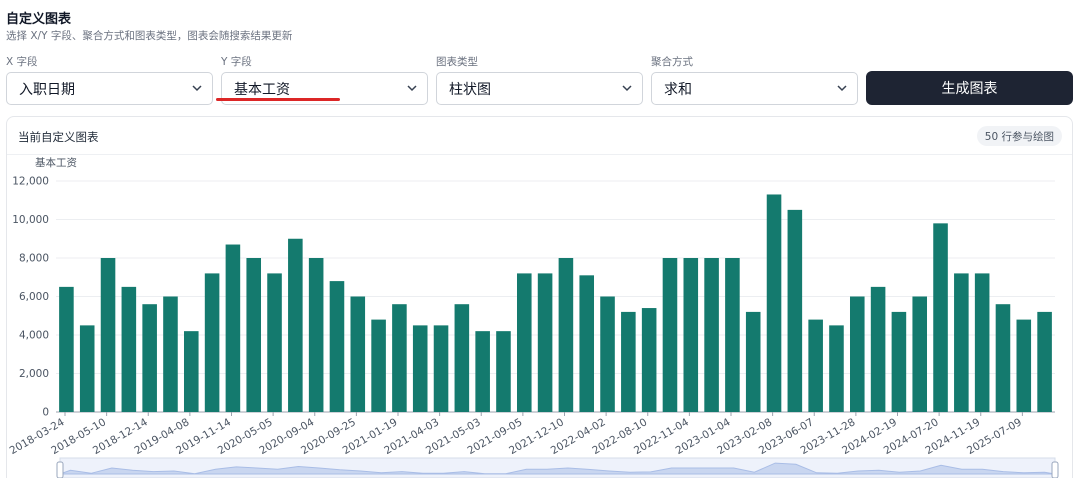 This screenshot has width=1080, height=478. What do you see at coordinates (1055, 469) in the screenshot?
I see `zoom-handle-right` at bounding box center [1055, 469].